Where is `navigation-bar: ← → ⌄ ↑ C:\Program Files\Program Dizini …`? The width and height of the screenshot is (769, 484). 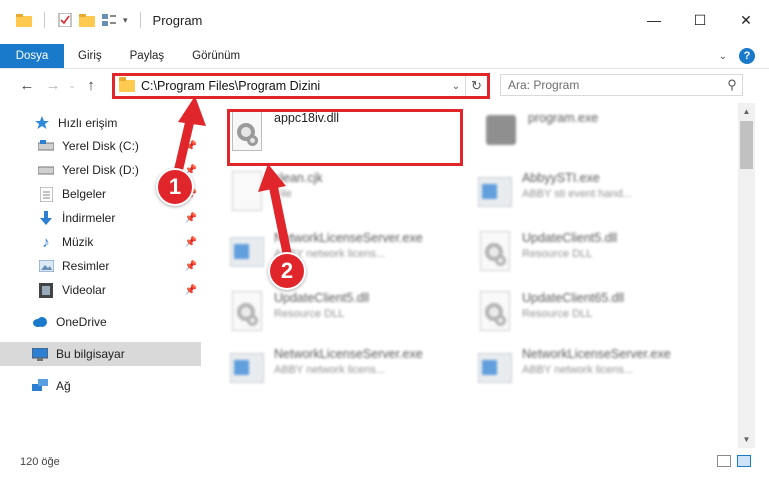
navigation-bar: ← → ⌄ ↑ C:\Program Files\Program Dizini … is located at coordinates (384, 85).